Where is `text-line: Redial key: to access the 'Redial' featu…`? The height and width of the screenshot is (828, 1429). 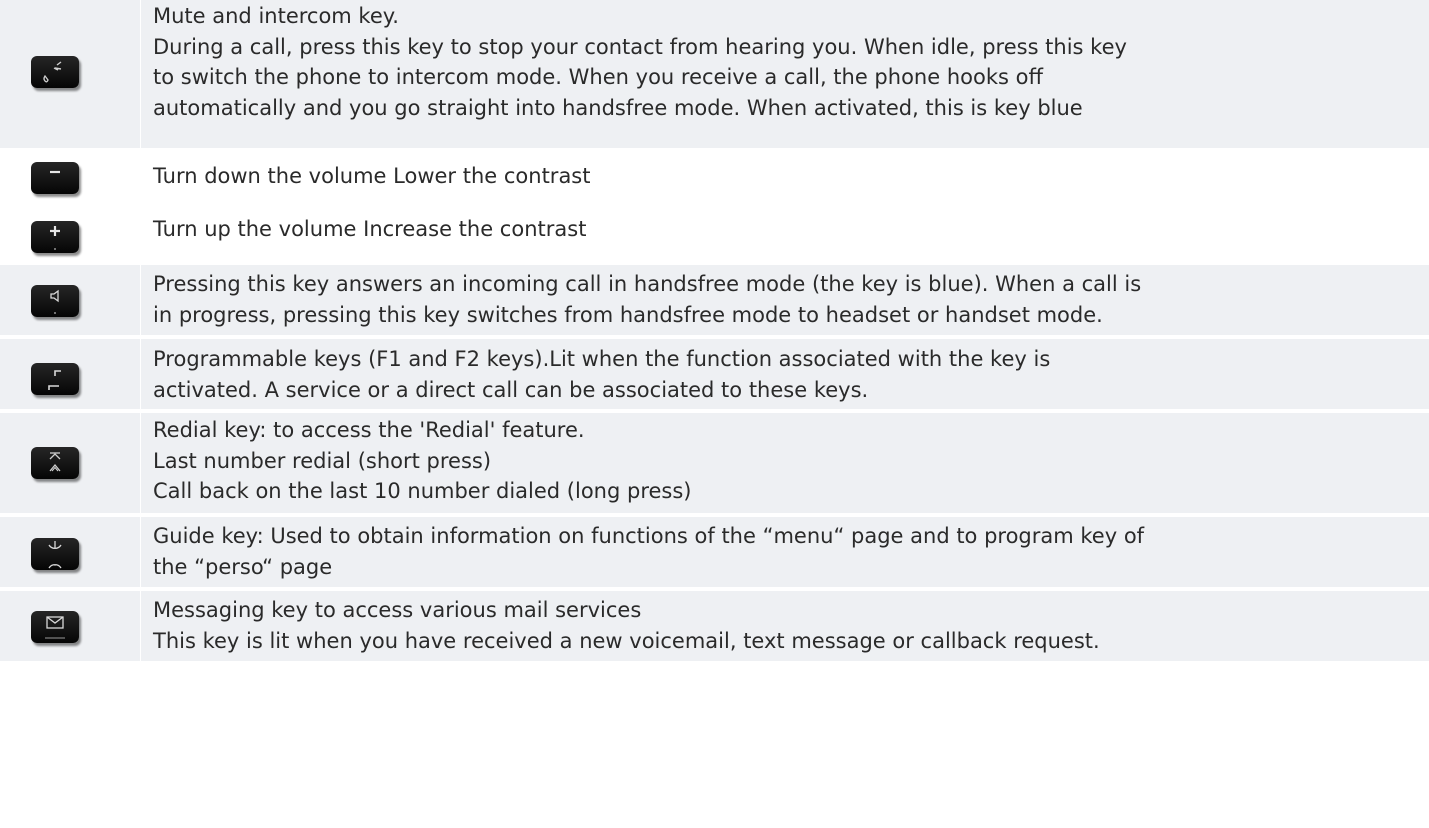 text-line: Redial key: to access the 'Redial' featu… is located at coordinates (369, 430).